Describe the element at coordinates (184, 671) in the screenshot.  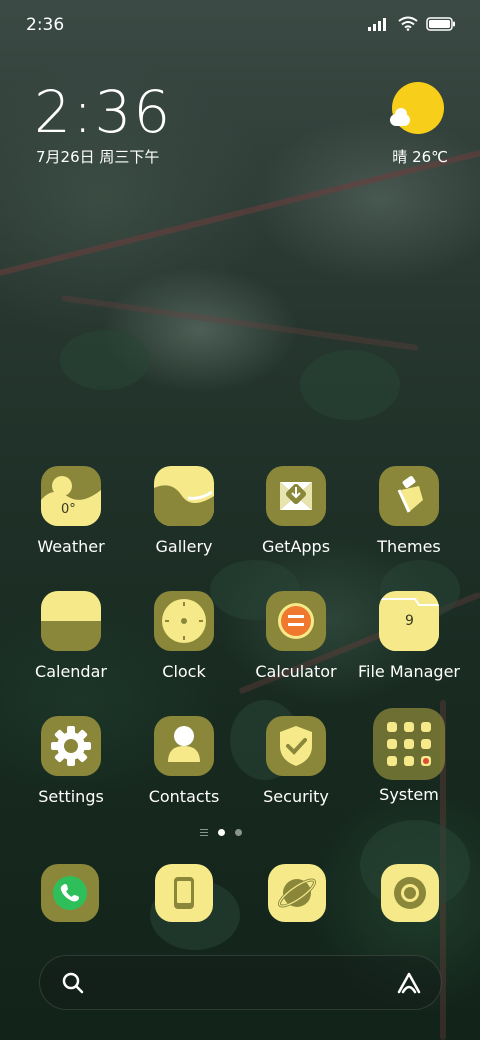
I see `app-label: Clock` at that location.